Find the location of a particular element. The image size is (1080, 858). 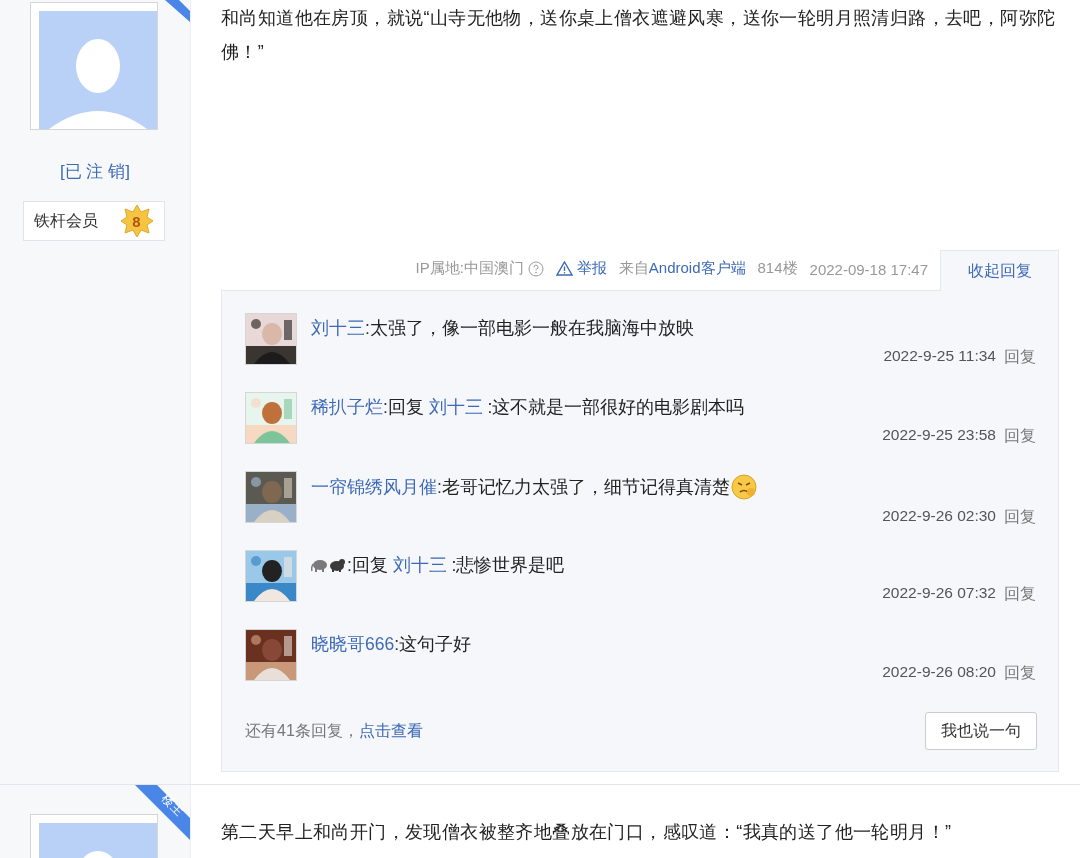

reply-text: :这不就是一部很好的电影剧本吗 is located at coordinates (615, 407).